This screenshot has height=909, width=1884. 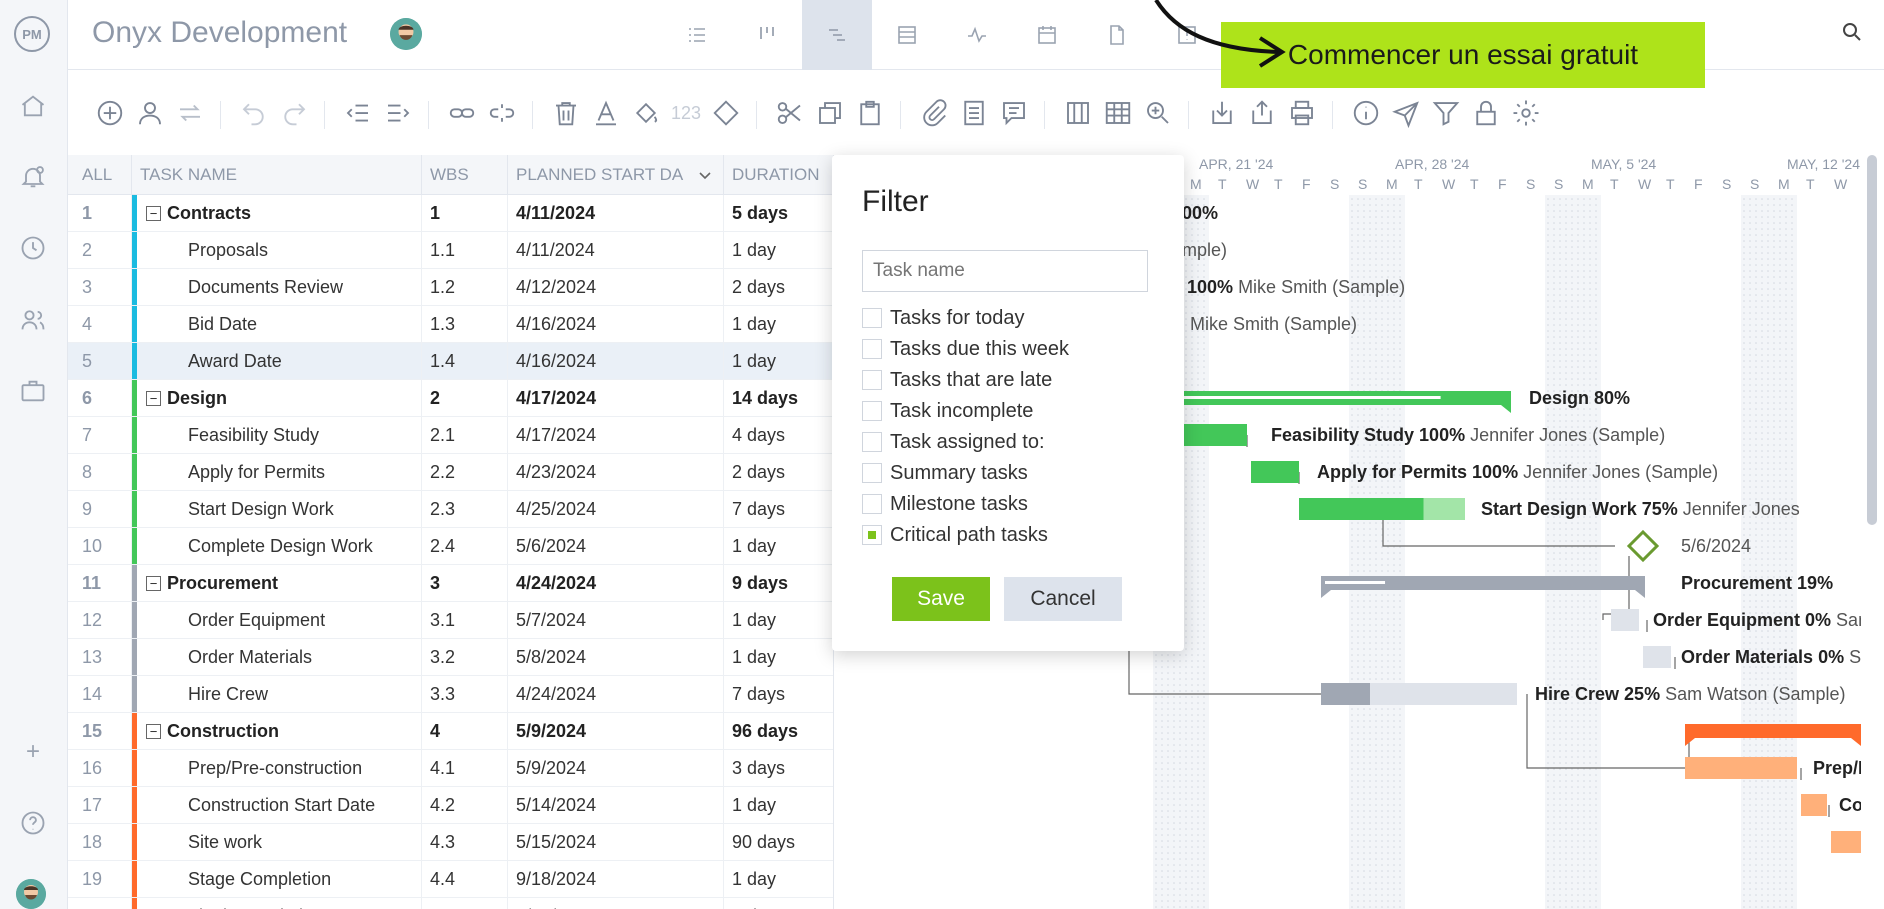 What do you see at coordinates (277, 620) in the screenshot?
I see `task-name-cell: Order Equipment` at bounding box center [277, 620].